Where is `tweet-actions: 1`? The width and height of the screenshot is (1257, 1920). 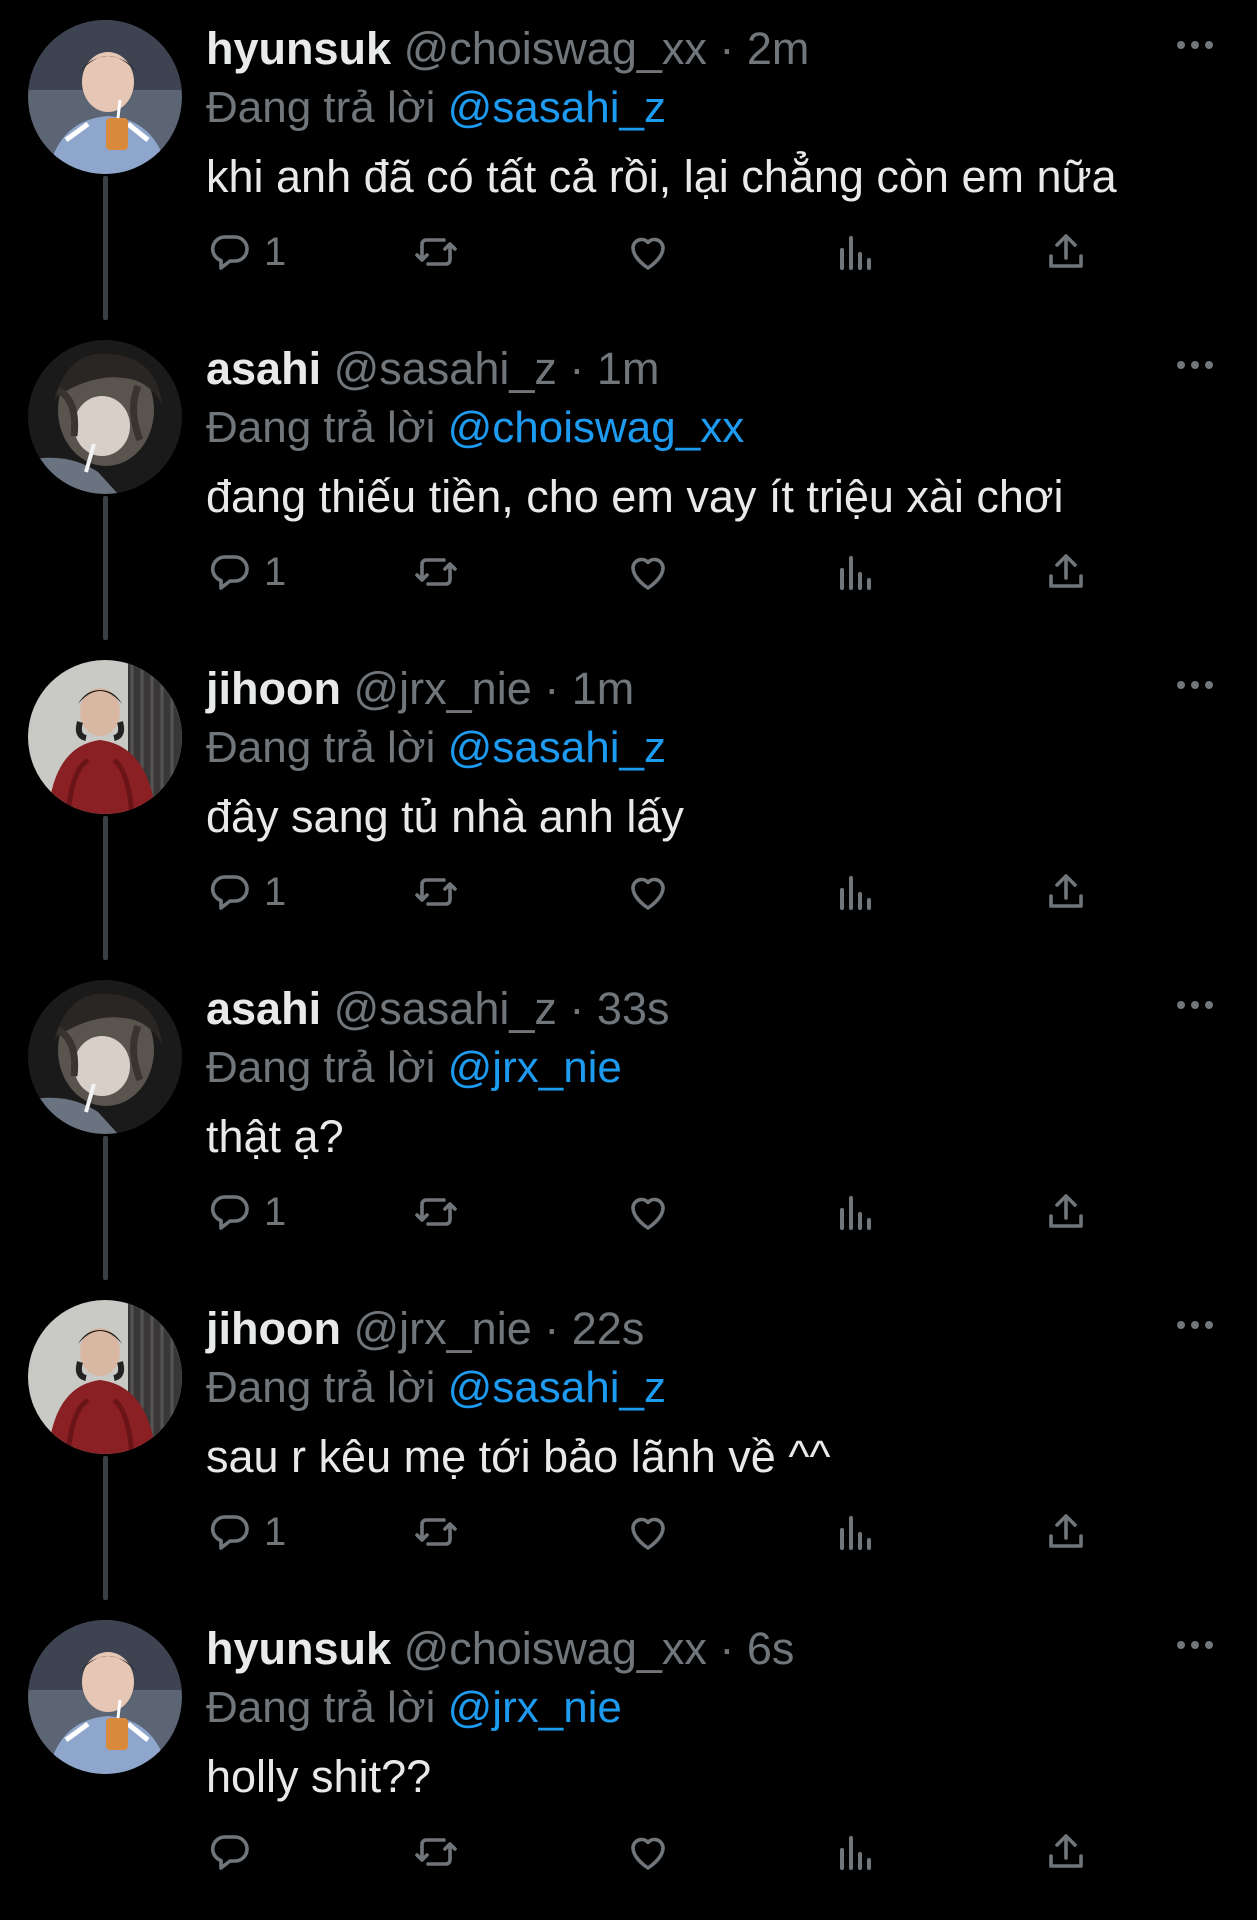
tweet-actions: 1 is located at coordinates (656, 1212).